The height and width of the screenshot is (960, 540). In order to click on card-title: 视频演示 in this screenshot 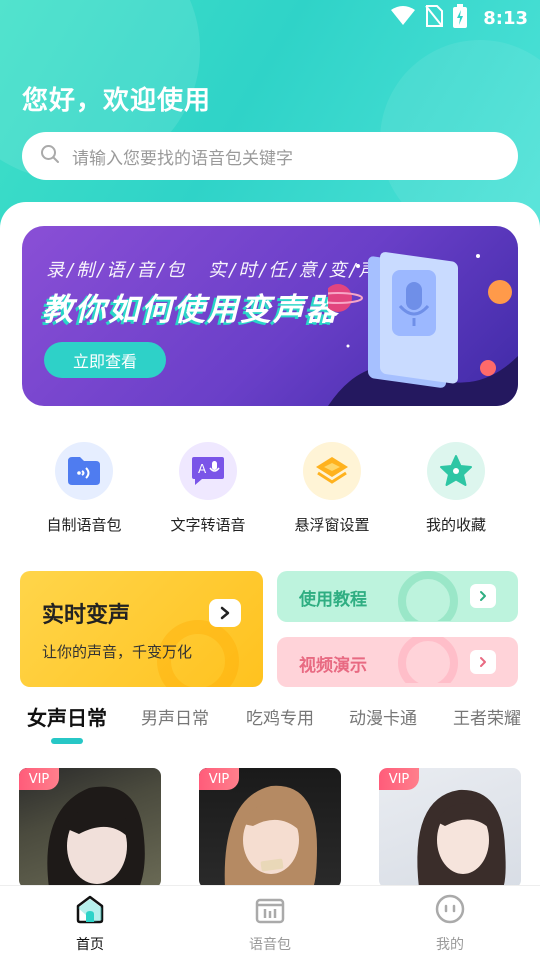, I will do `click(333, 666)`.